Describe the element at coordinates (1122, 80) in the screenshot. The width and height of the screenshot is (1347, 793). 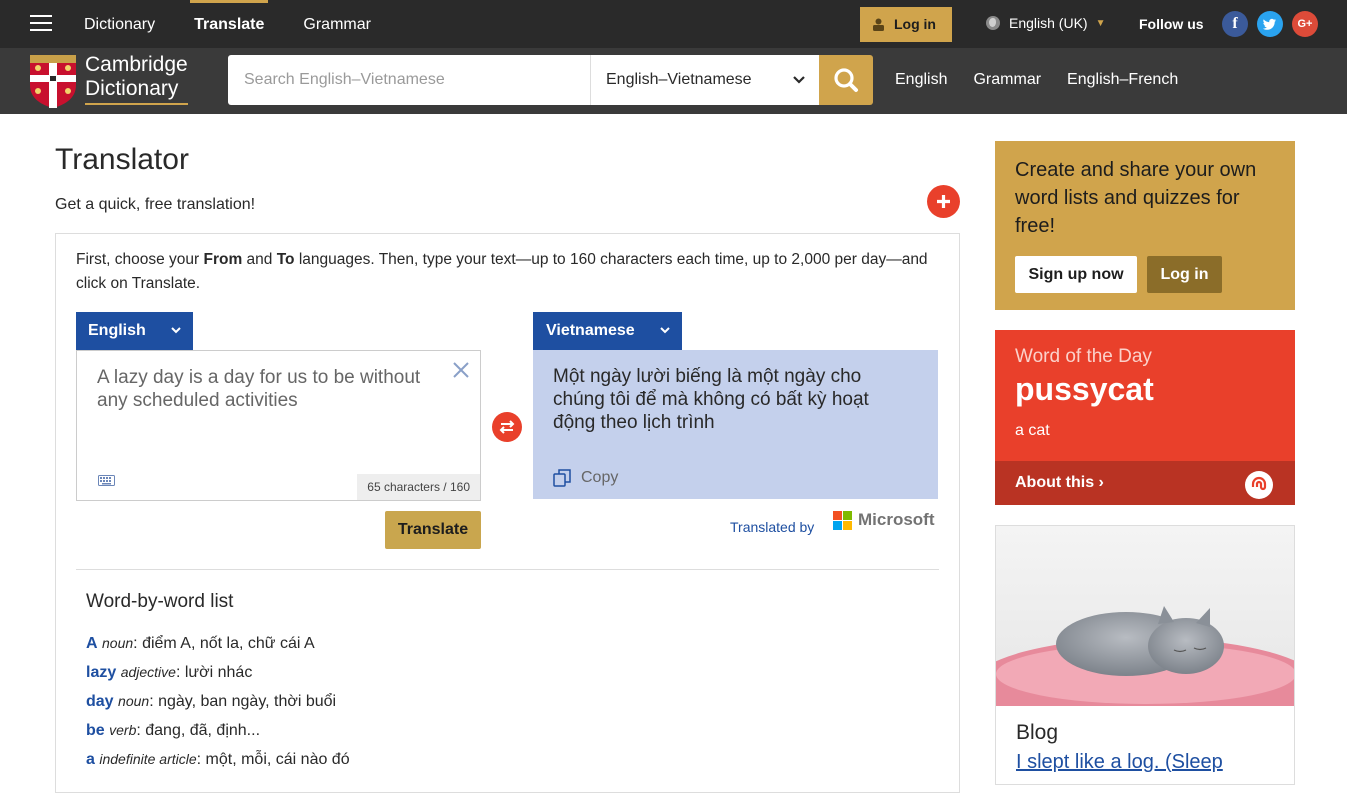
I see `header-link-english-french: English–French` at that location.